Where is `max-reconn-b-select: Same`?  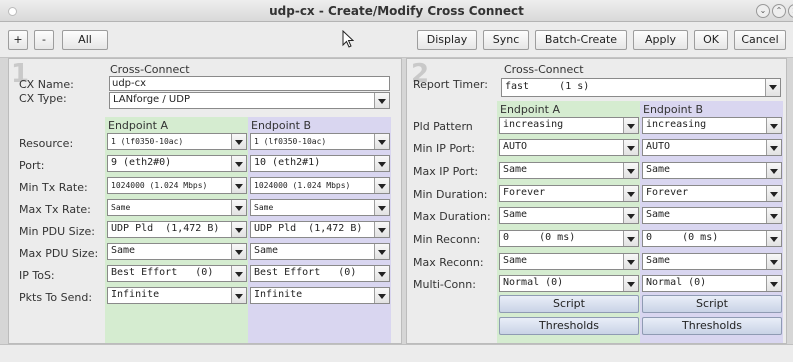
max-reconn-b-select: Same is located at coordinates (712, 261).